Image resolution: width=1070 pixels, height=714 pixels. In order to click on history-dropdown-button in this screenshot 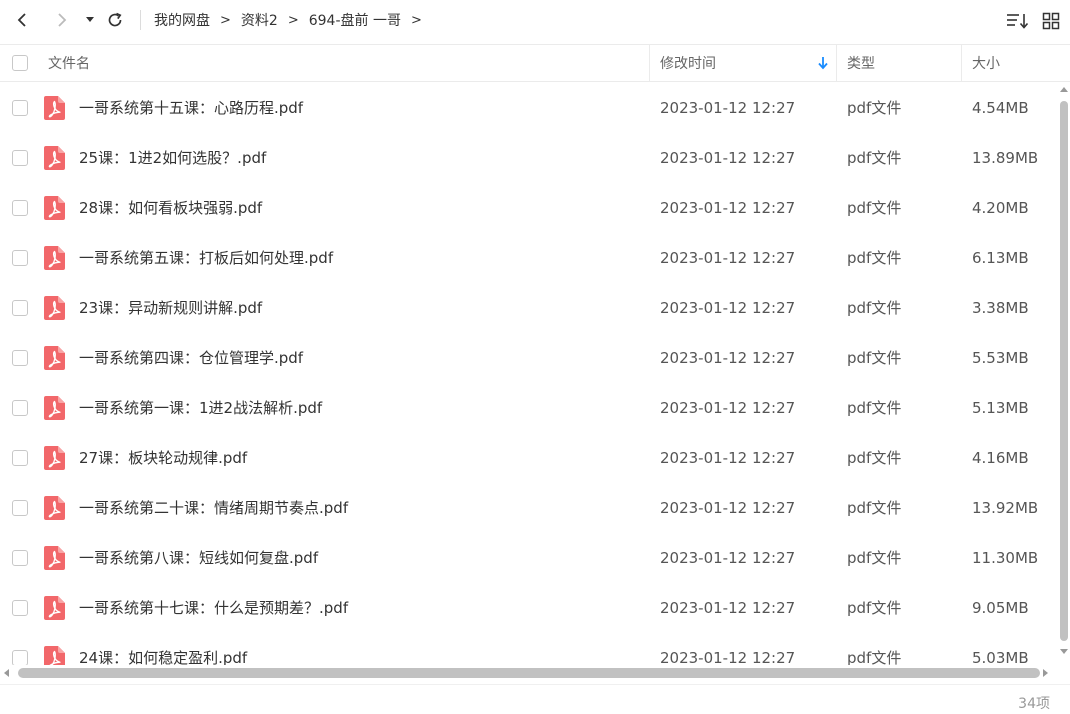, I will do `click(90, 20)`.